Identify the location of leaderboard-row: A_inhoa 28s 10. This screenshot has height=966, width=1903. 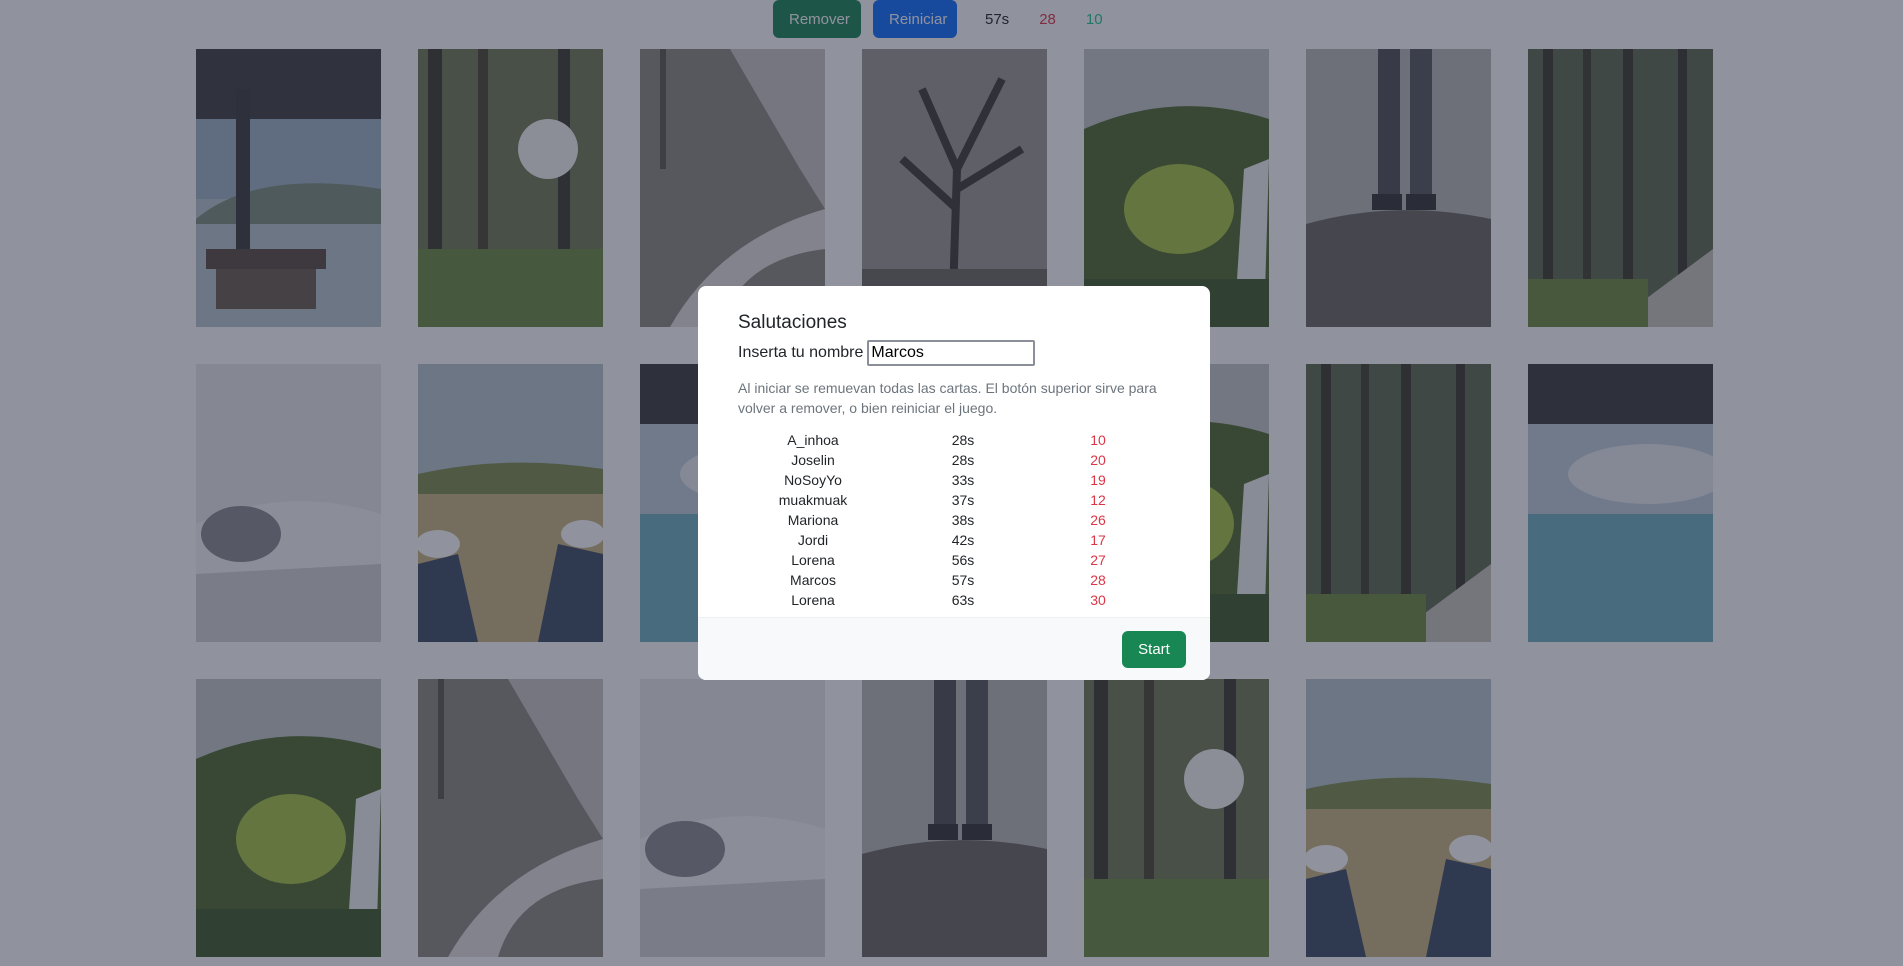
(948, 440).